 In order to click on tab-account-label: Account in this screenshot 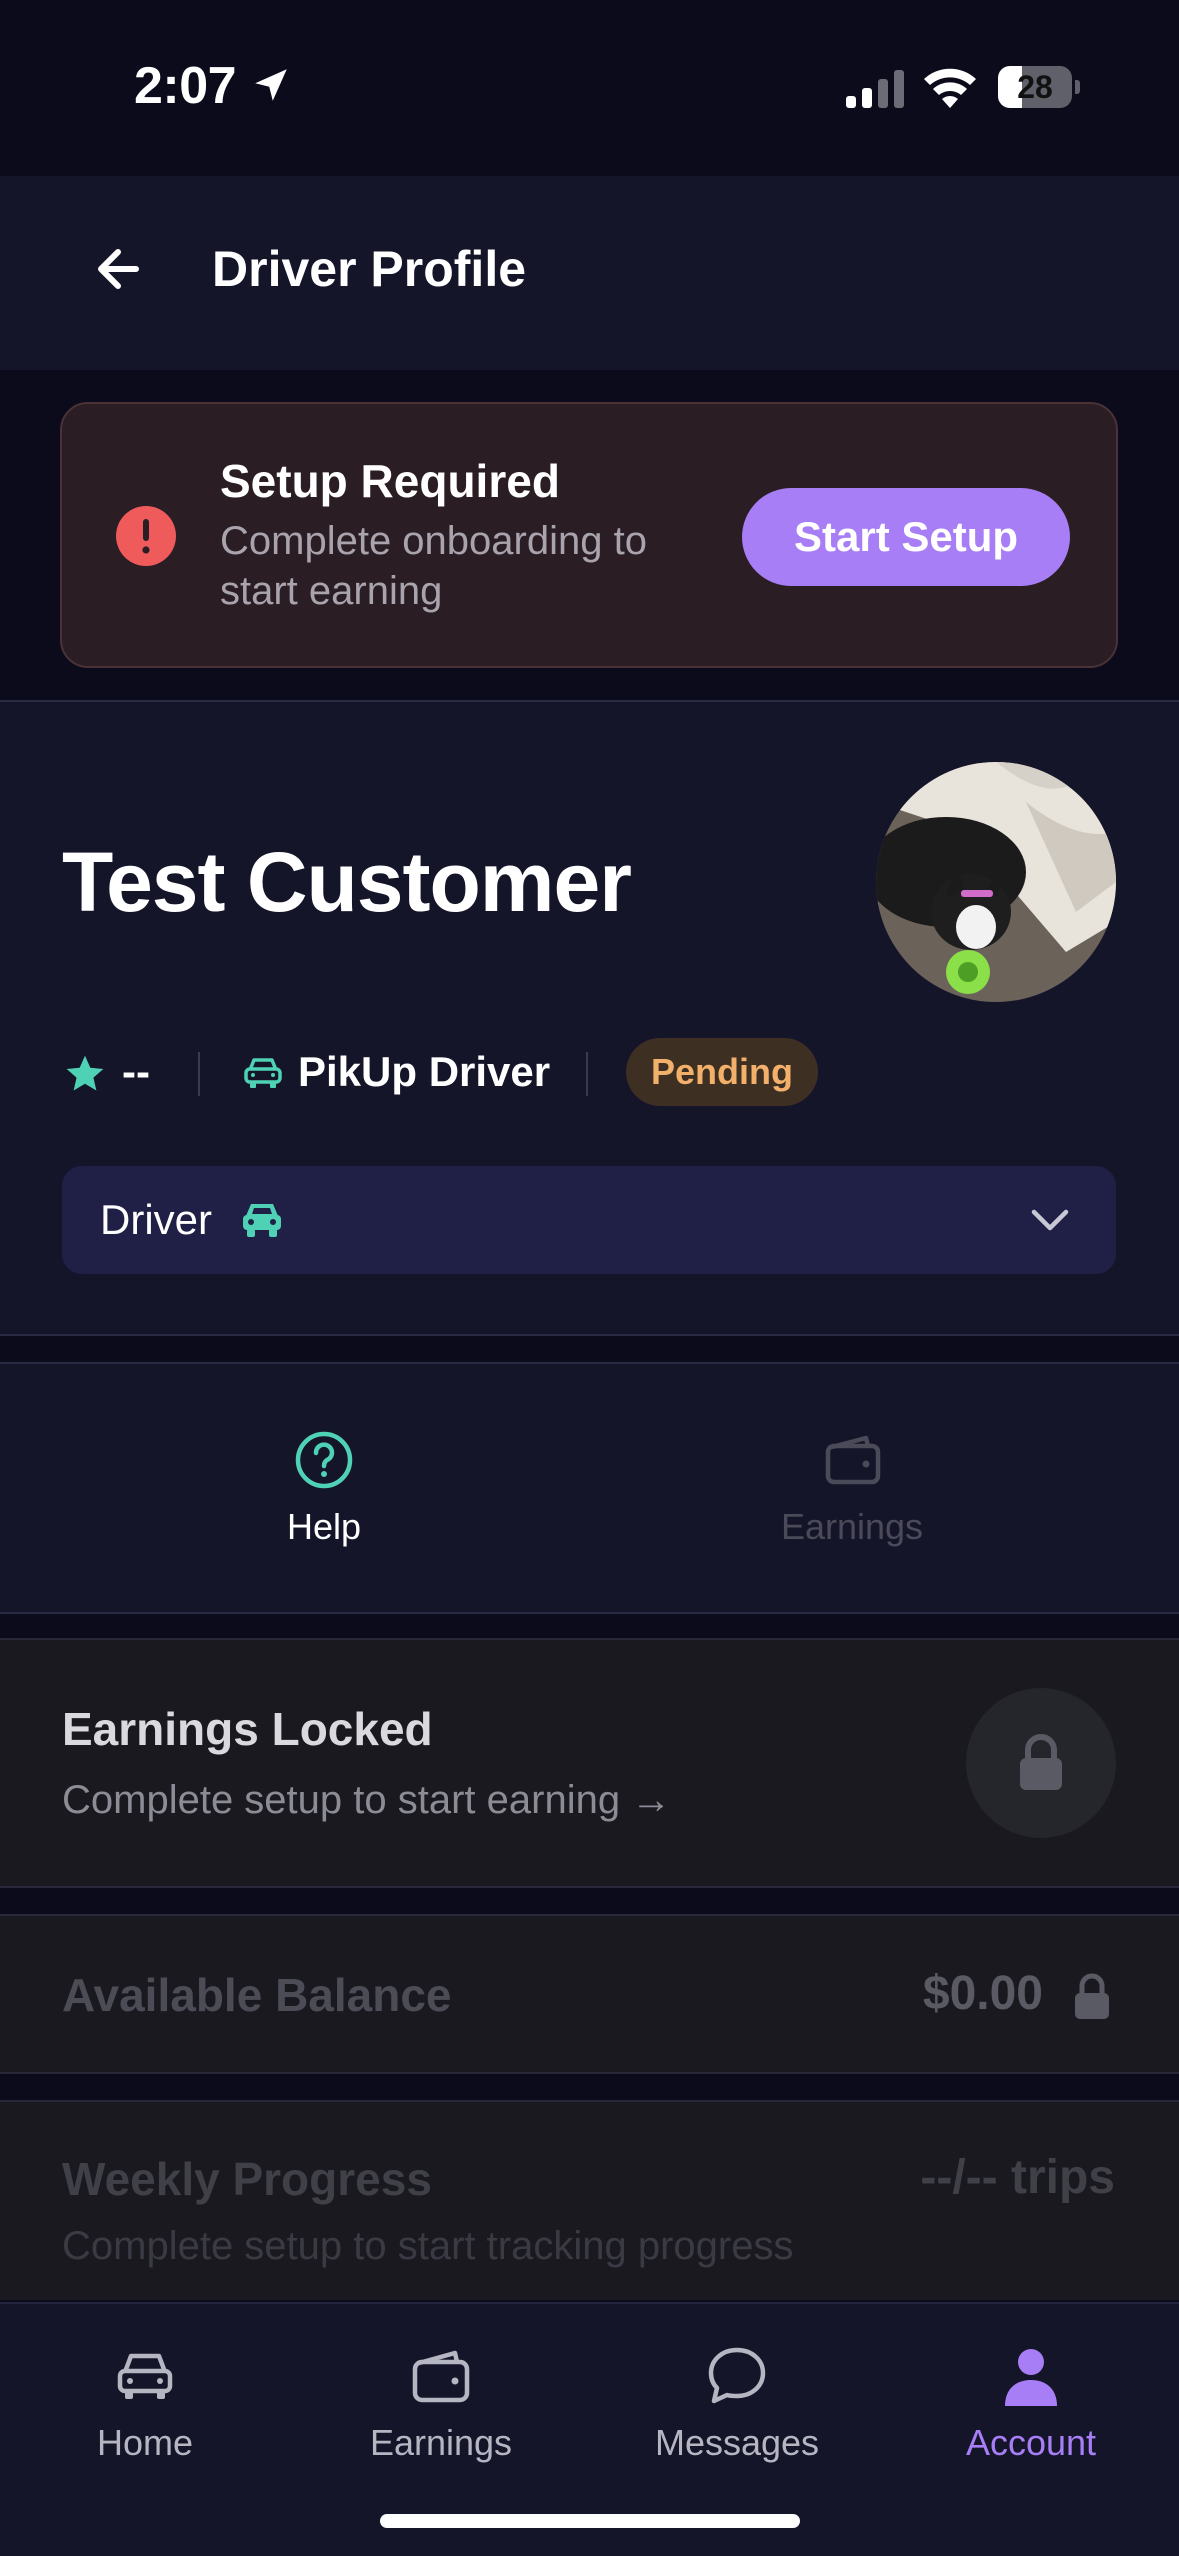, I will do `click(1031, 2442)`.